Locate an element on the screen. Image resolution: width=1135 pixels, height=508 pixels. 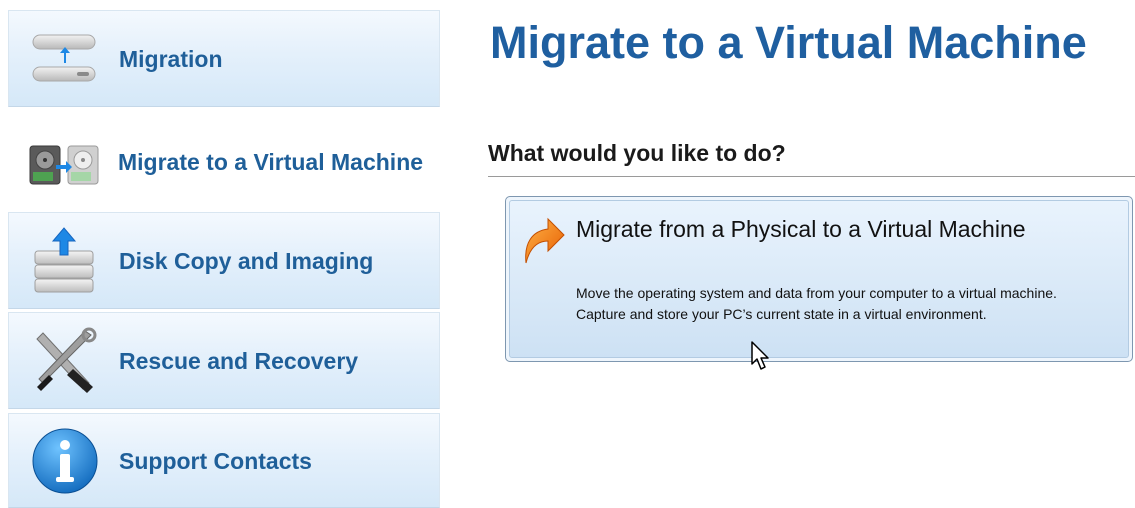
divider is located at coordinates (811, 176).